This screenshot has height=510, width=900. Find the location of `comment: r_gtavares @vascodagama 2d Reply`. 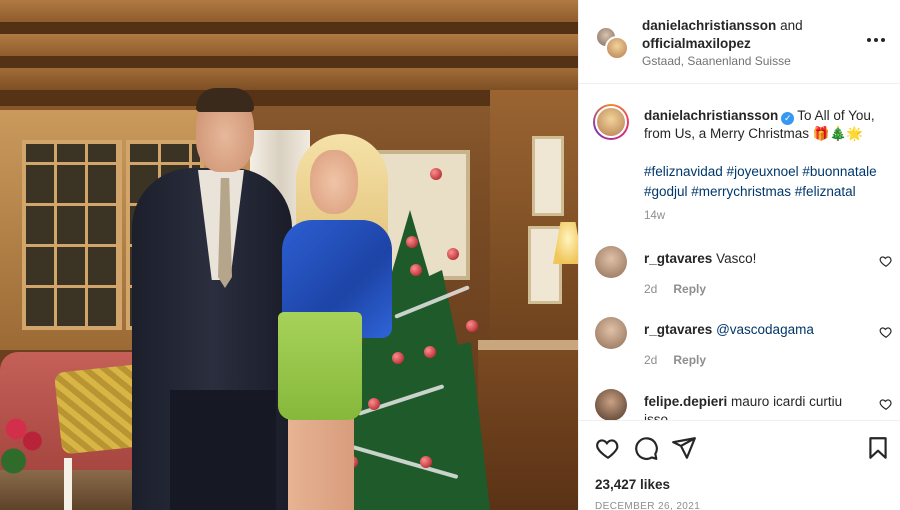

comment: r_gtavares @vascodagama 2d Reply is located at coordinates (743, 347).